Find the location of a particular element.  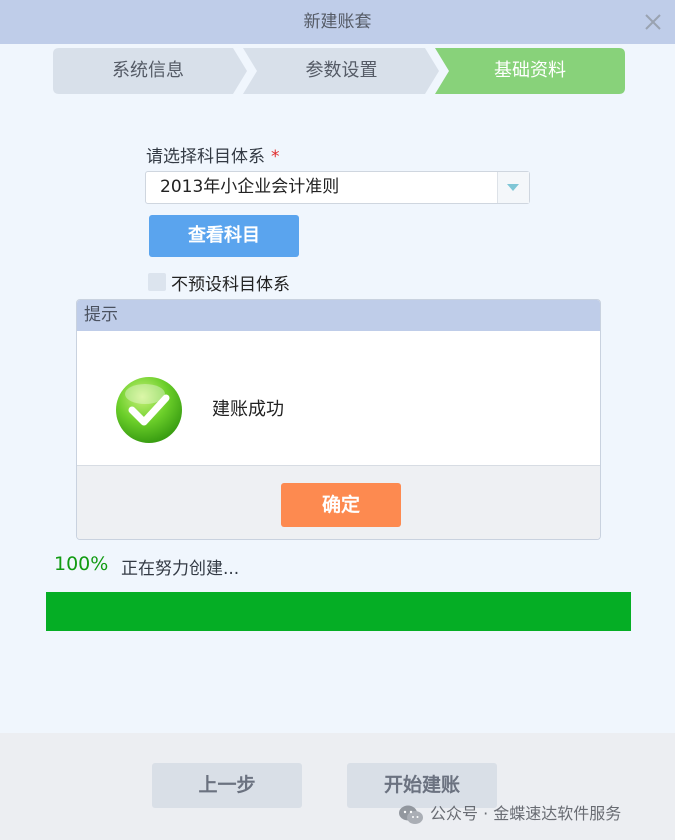

step-label: 参数设置 is located at coordinates (341, 70).